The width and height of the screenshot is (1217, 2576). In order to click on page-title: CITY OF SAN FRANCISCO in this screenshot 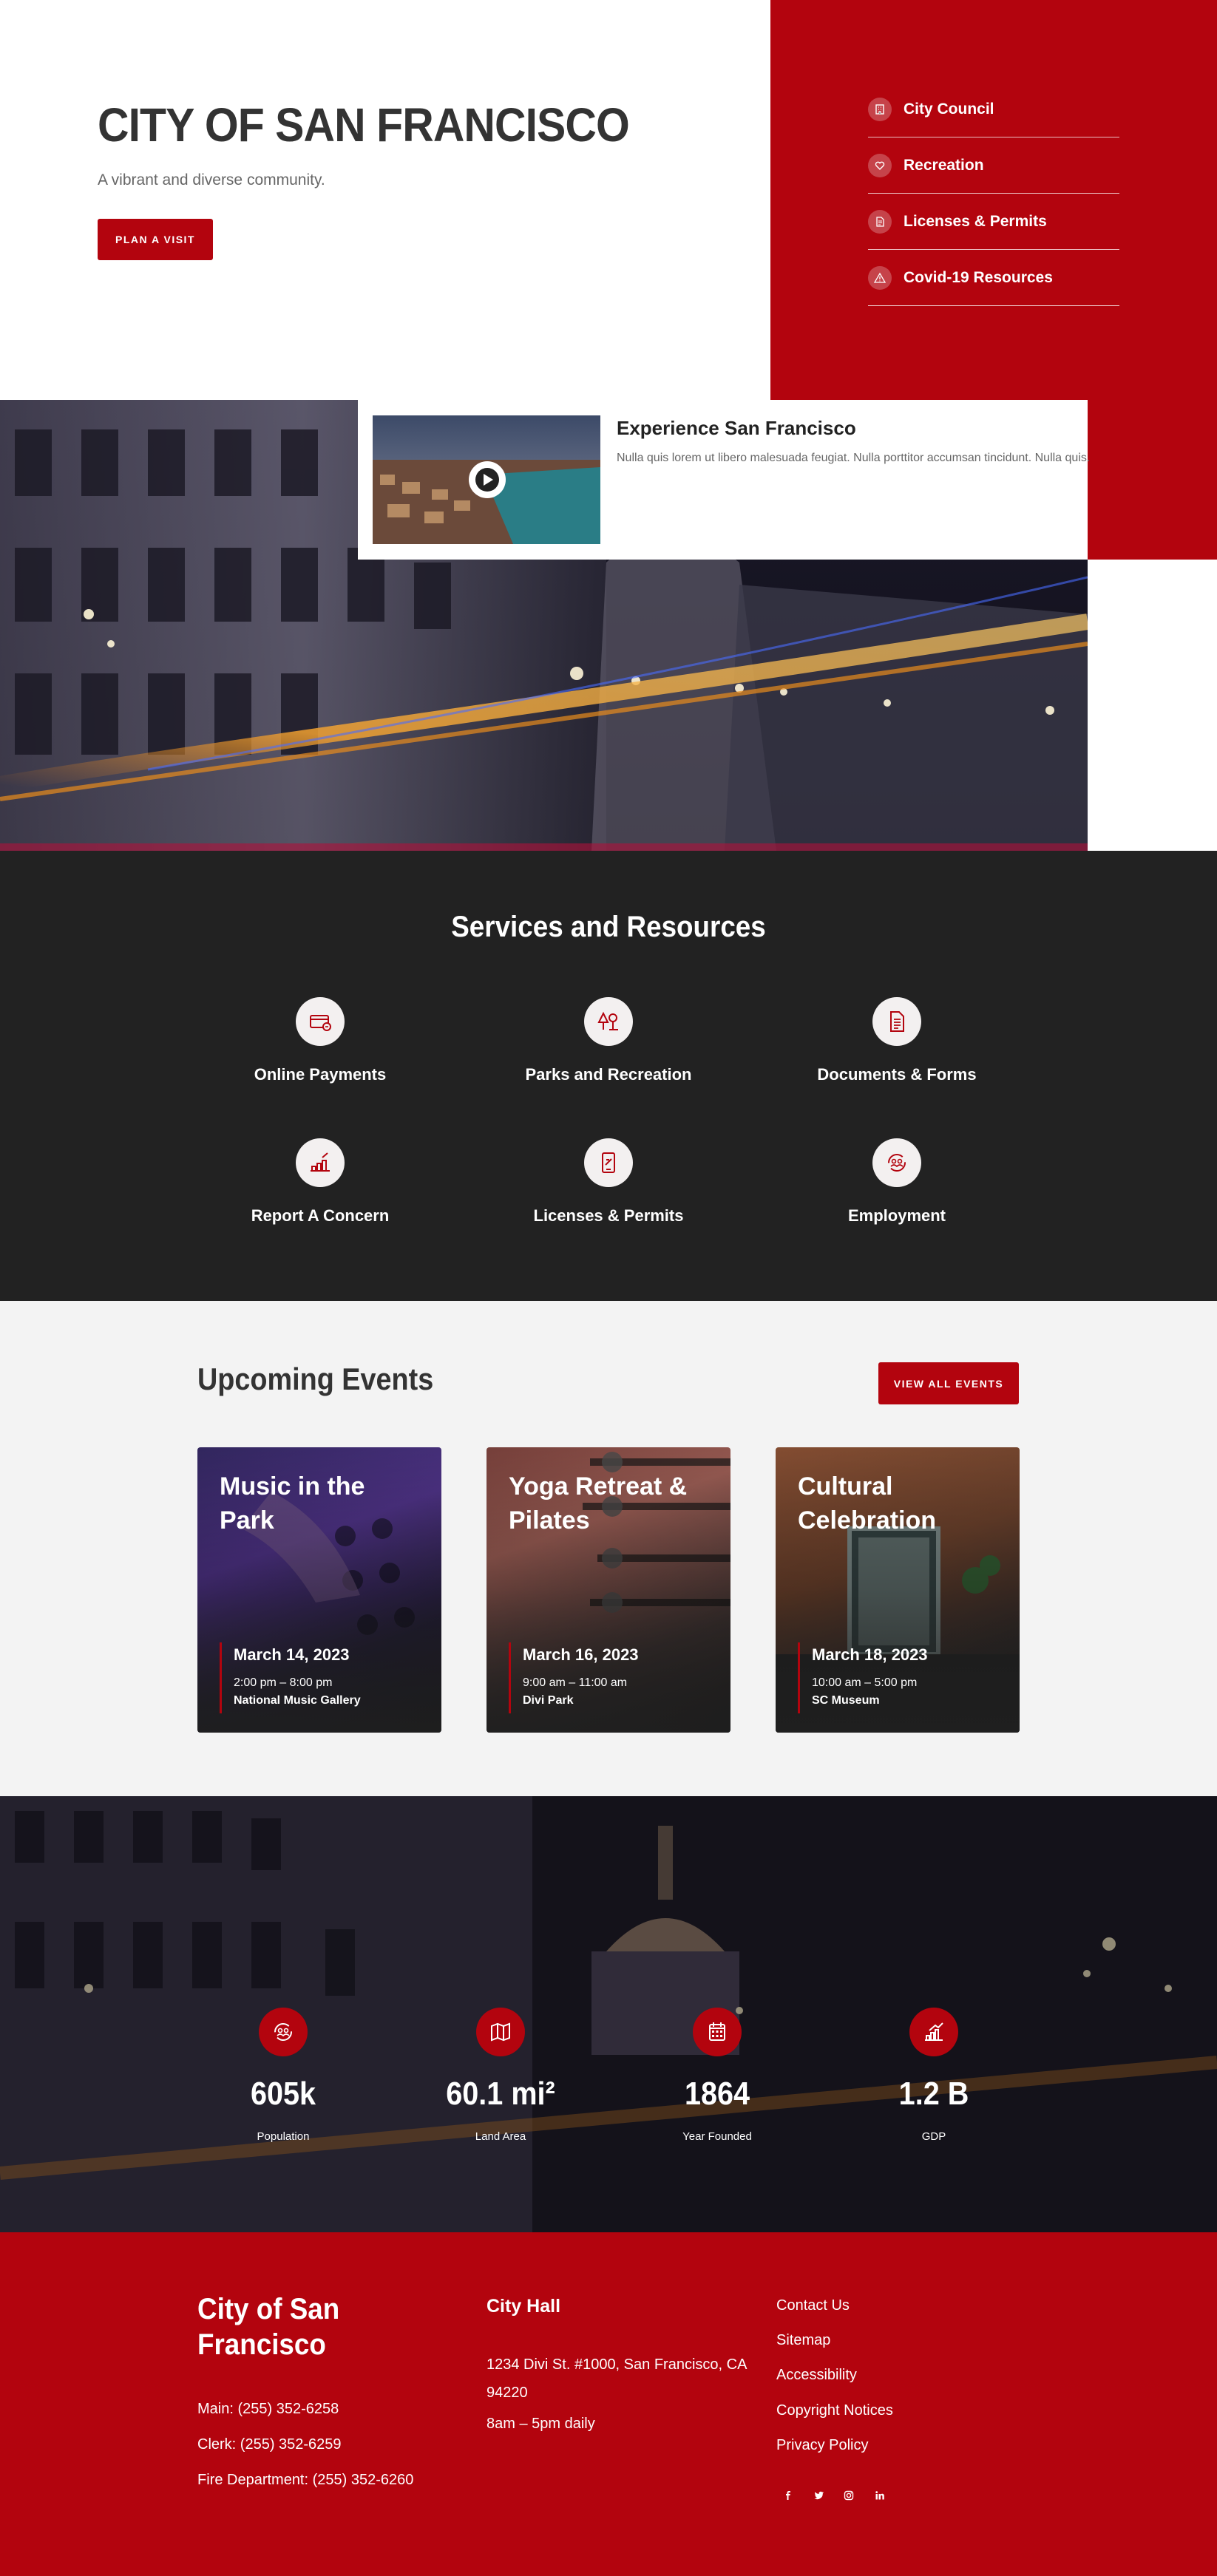, I will do `click(364, 125)`.